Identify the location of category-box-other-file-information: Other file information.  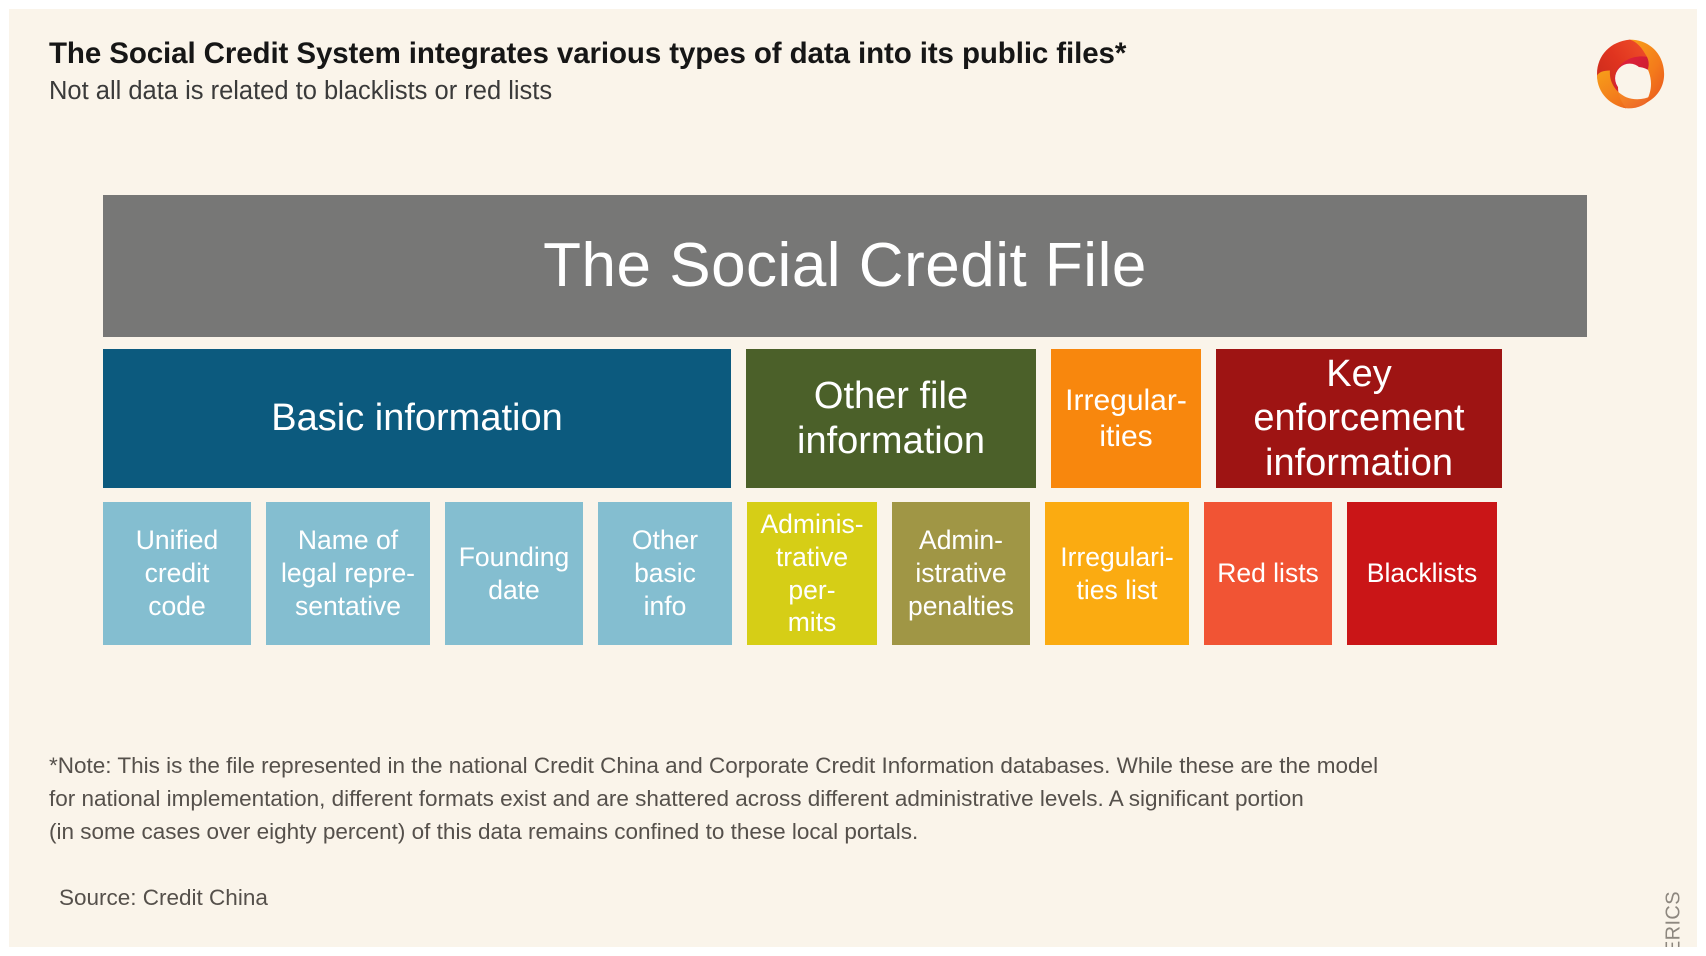
(891, 418).